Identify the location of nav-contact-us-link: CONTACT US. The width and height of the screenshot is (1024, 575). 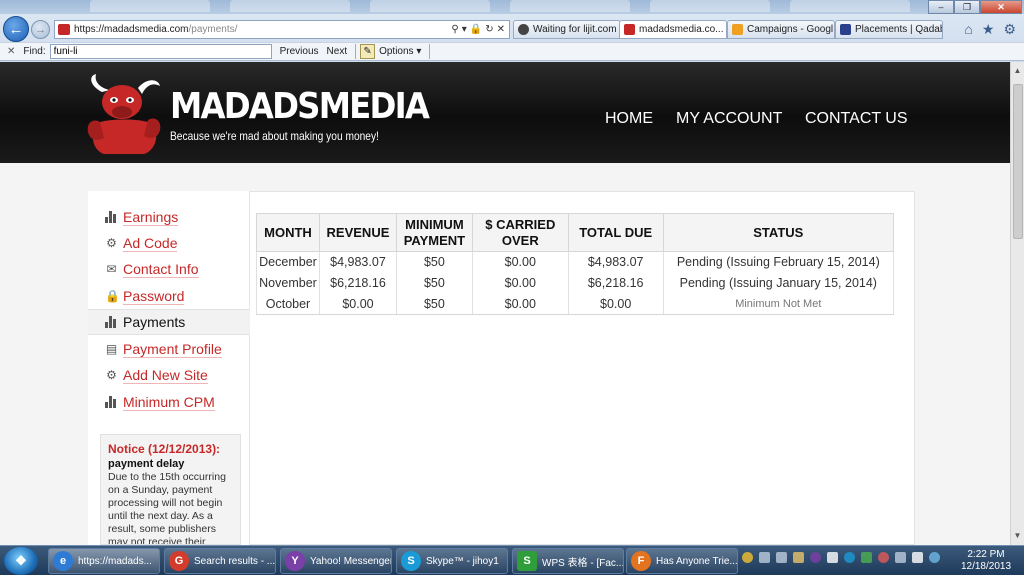
(856, 119).